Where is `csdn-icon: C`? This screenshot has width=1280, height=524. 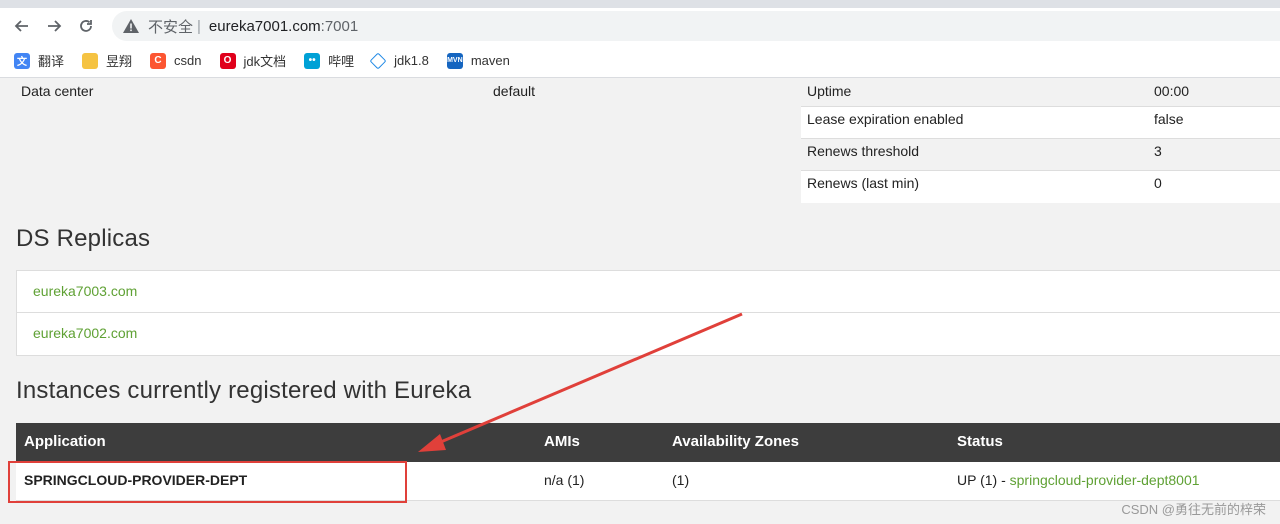 csdn-icon: C is located at coordinates (158, 60).